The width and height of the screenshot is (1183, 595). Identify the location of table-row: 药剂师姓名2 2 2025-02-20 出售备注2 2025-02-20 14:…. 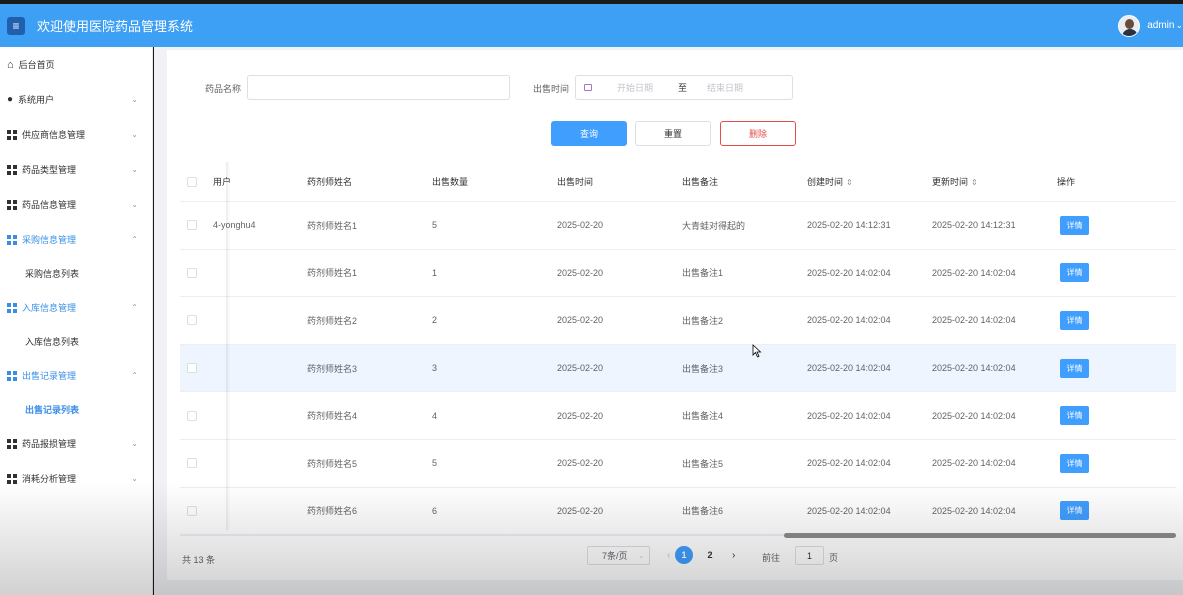
(678, 321).